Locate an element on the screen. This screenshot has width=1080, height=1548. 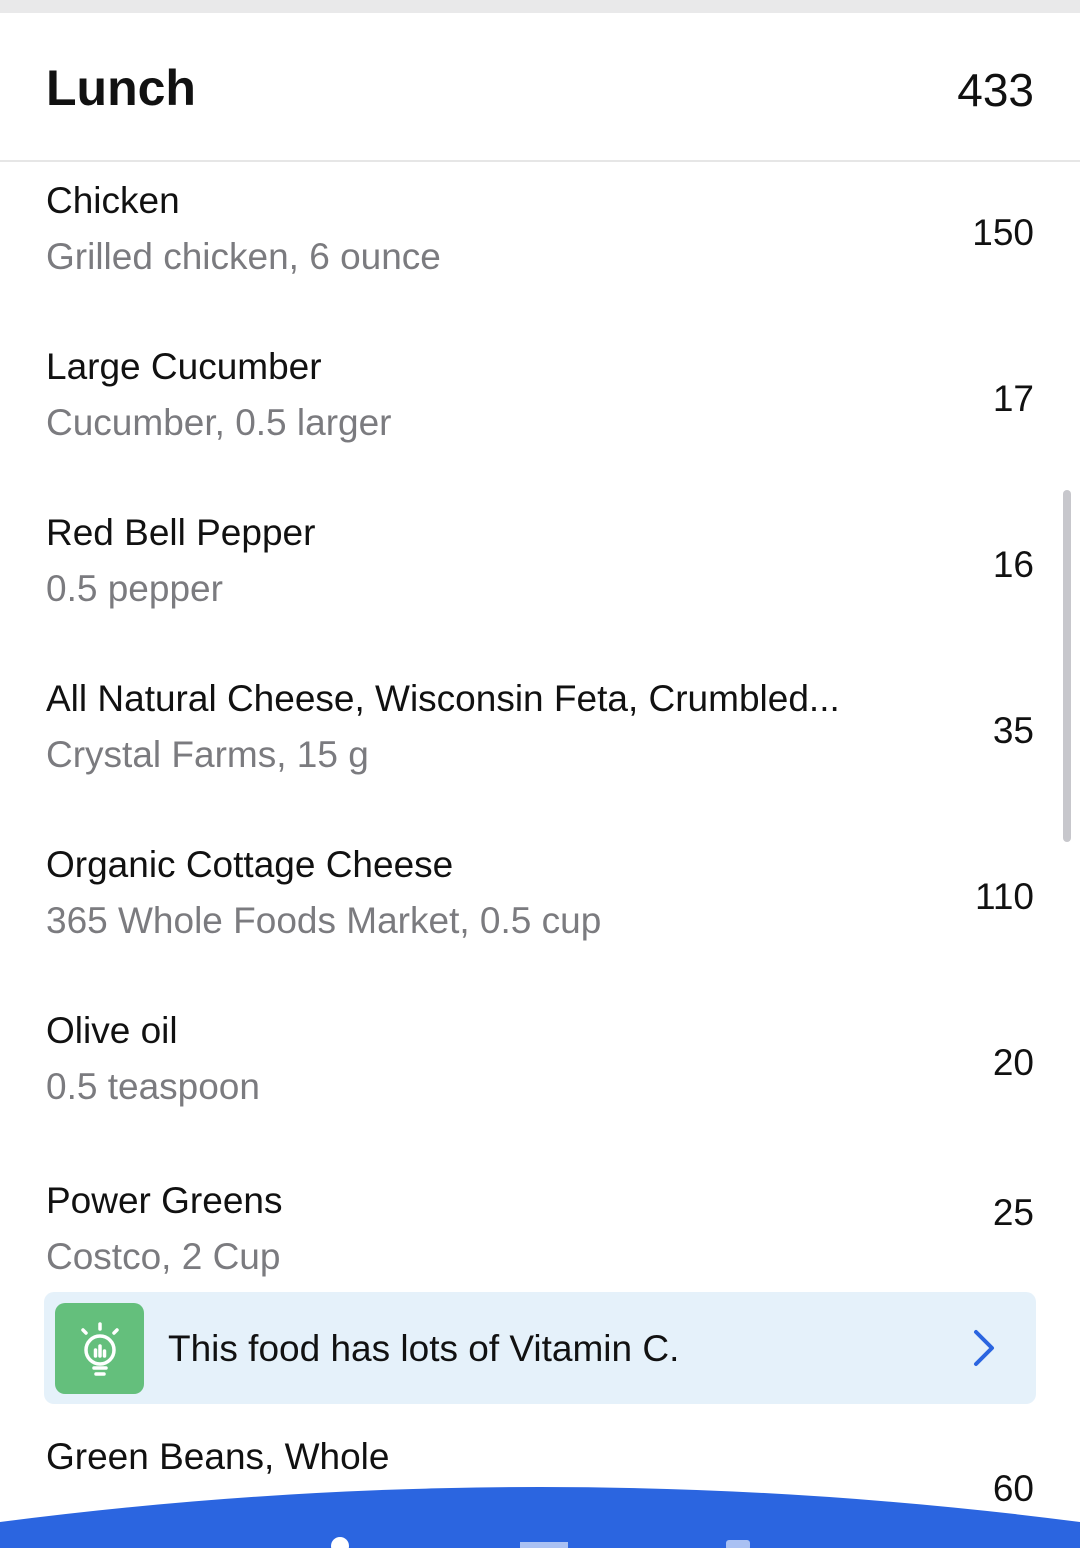
food-item-chicken: Chicken Grilled chicken, 6 ounce 150 is located at coordinates (540, 247).